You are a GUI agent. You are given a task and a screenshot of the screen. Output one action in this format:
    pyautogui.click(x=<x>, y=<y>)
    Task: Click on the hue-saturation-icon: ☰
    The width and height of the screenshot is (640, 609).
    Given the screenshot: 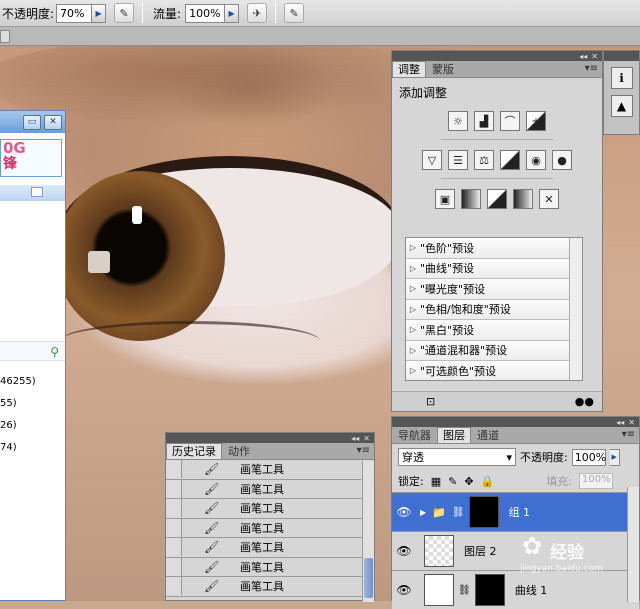 What is the action you would take?
    pyautogui.click(x=458, y=160)
    